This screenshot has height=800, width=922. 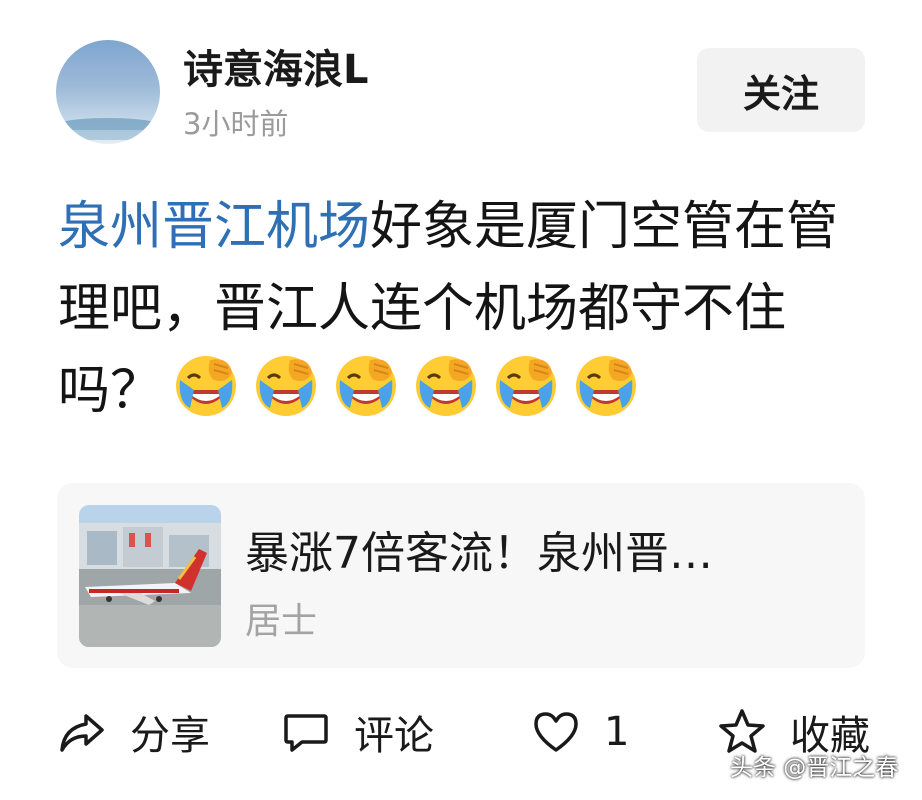 What do you see at coordinates (742, 732) in the screenshot?
I see `star-icon` at bounding box center [742, 732].